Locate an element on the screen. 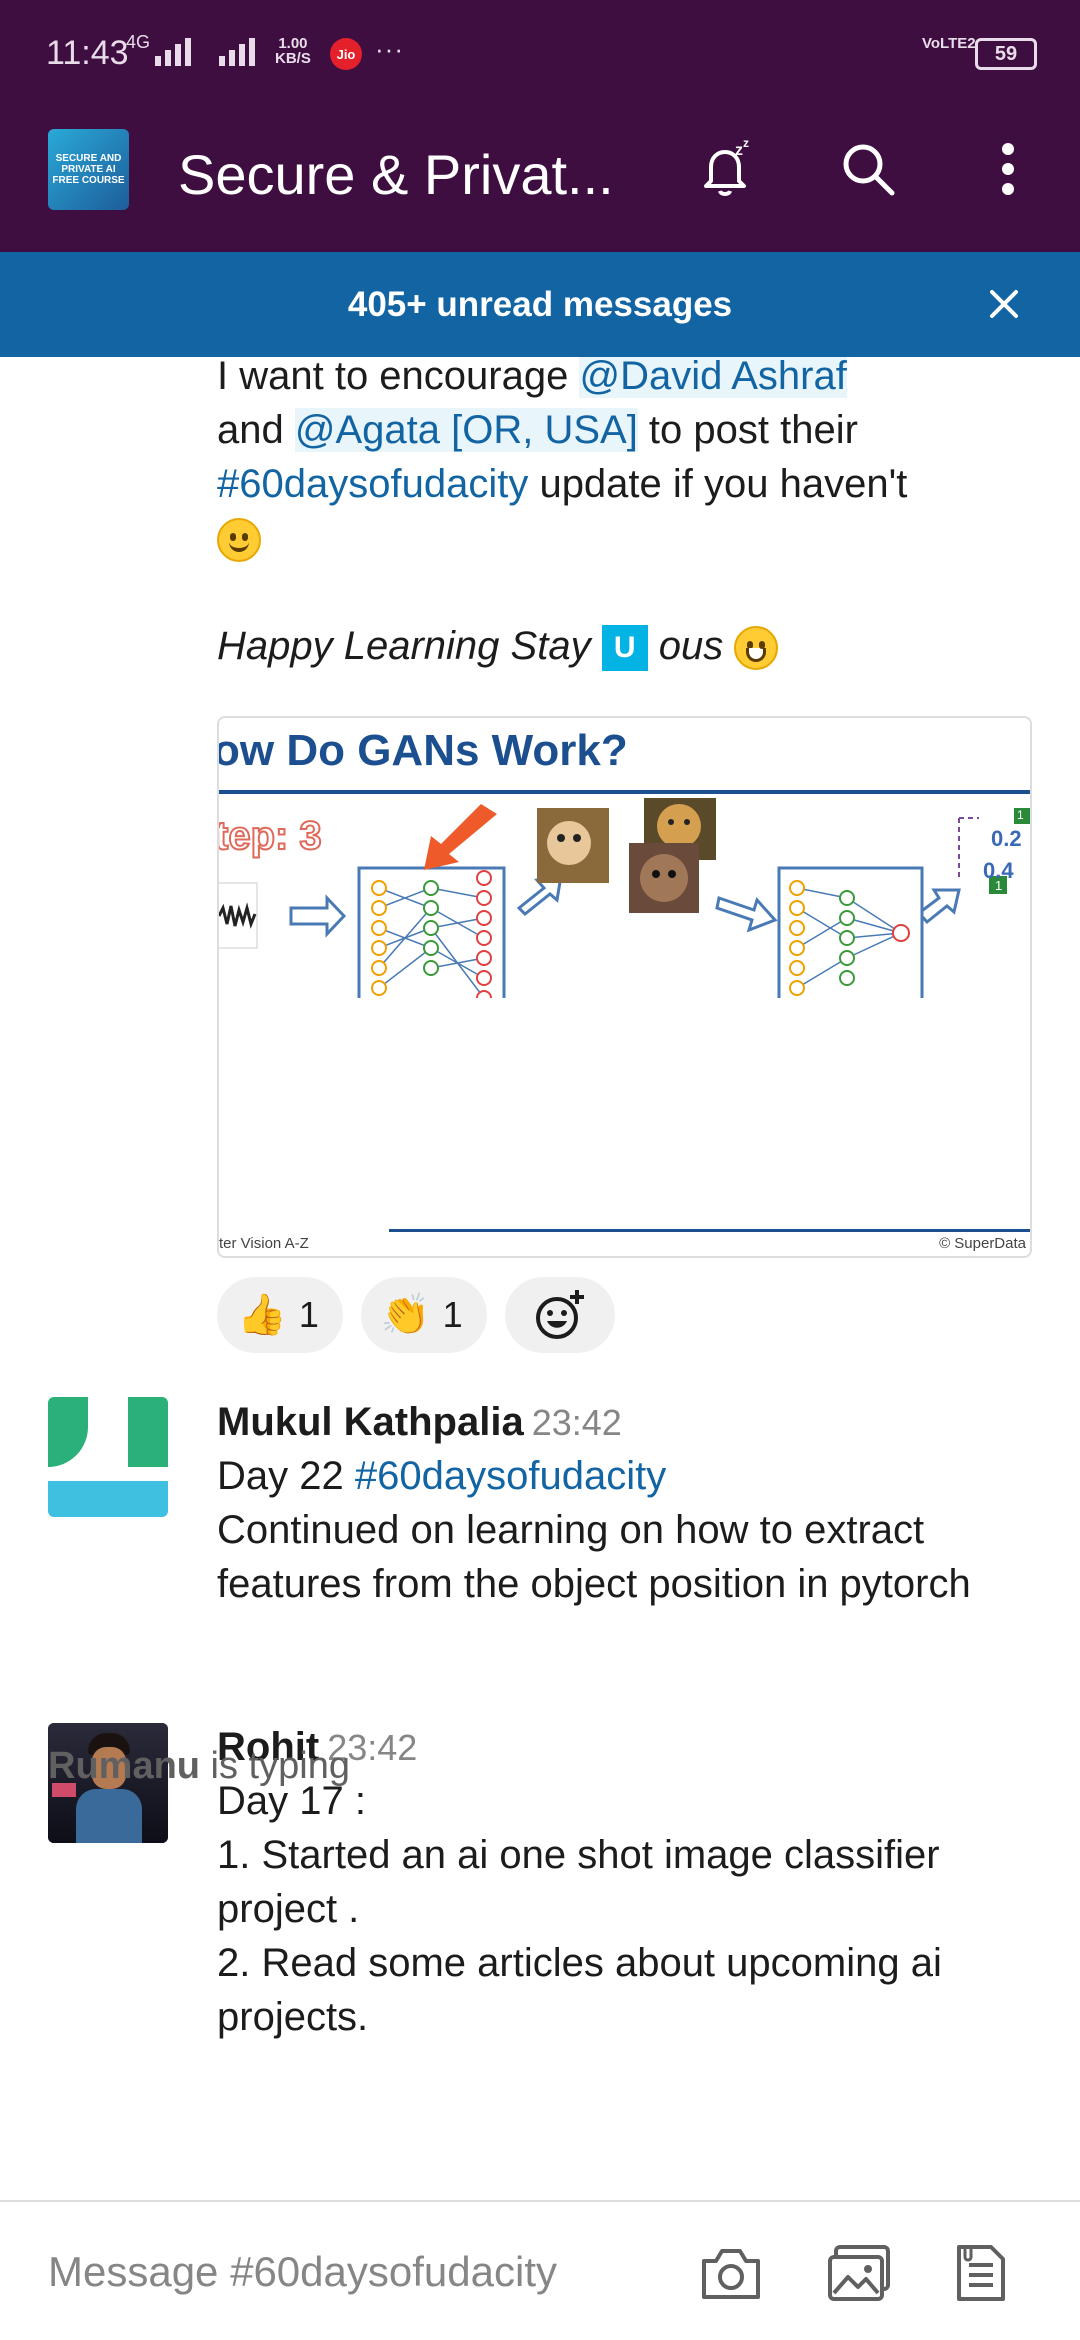  message-line: Happy Learning Stay U ous is located at coordinates (498, 646).